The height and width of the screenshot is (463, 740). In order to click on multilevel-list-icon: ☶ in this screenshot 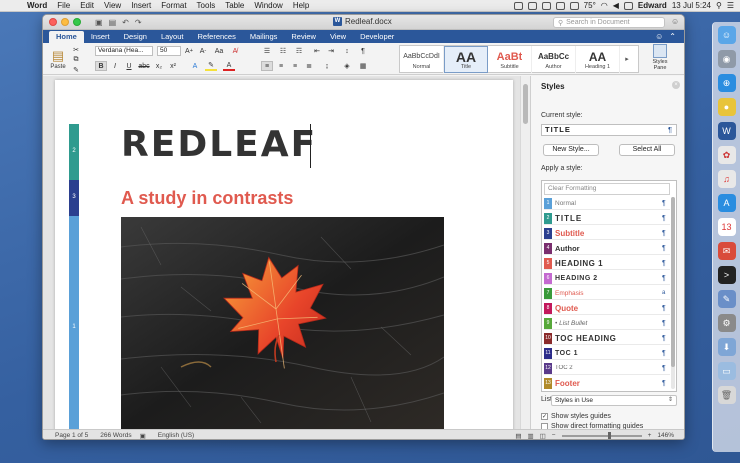, I will do `click(299, 51)`.